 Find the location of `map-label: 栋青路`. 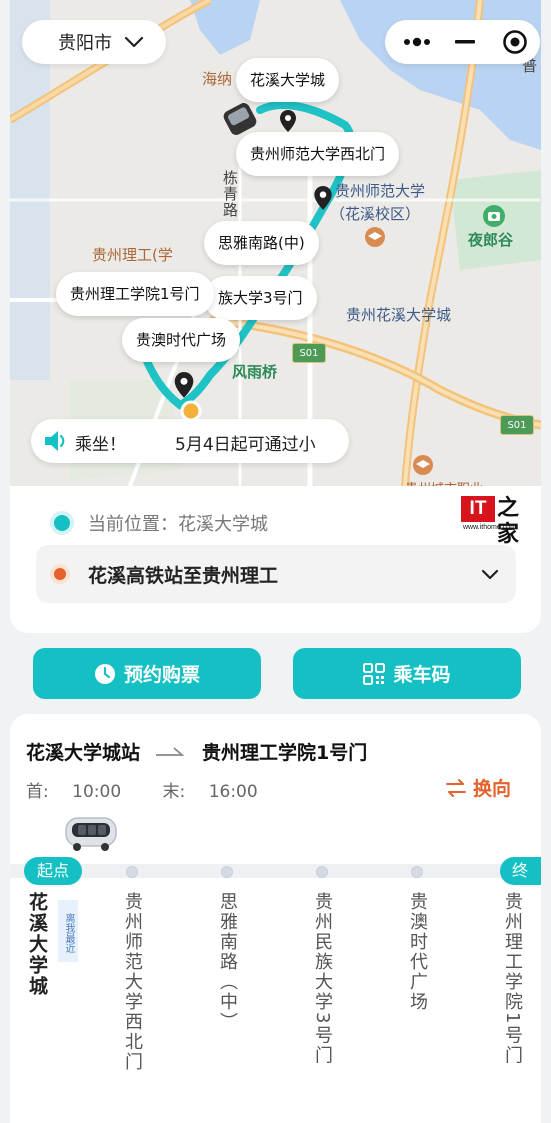

map-label: 栋青路 is located at coordinates (230, 194).